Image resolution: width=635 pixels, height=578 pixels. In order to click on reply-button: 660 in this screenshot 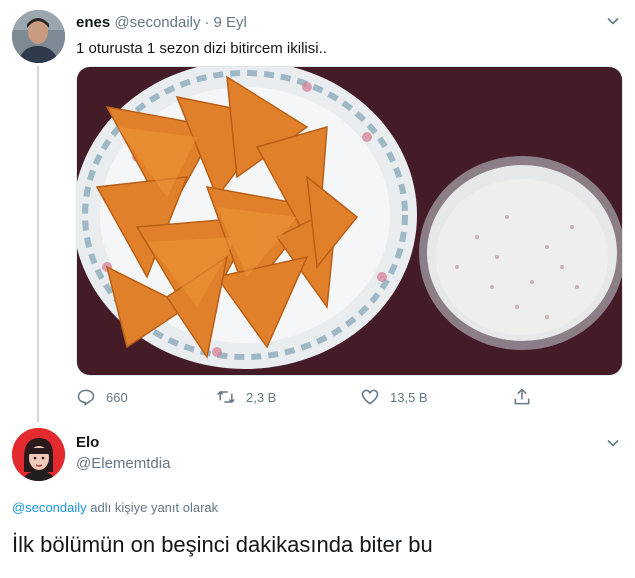, I will do `click(102, 397)`.